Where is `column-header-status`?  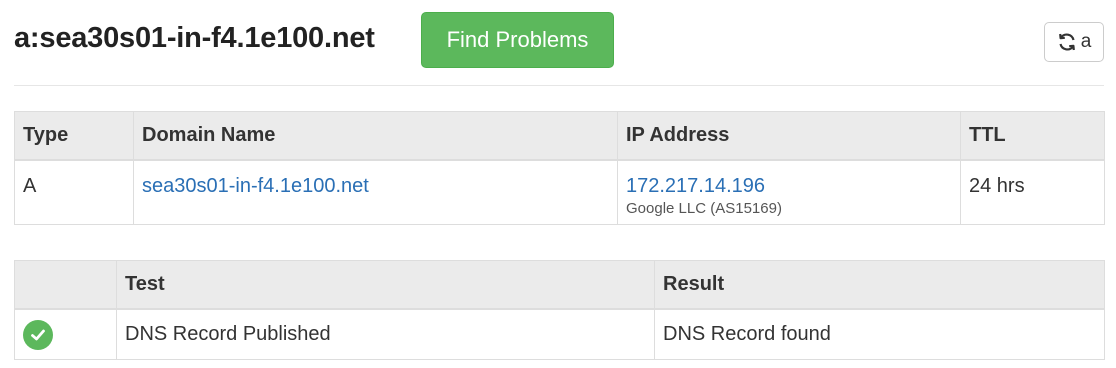 column-header-status is located at coordinates (65, 285).